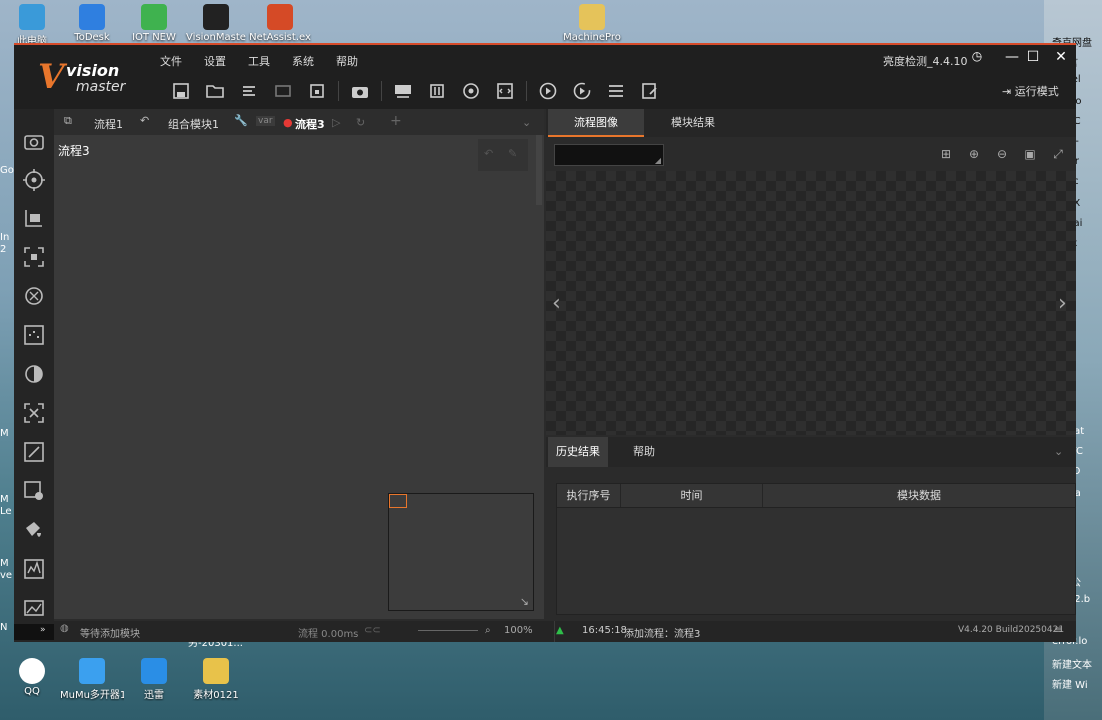 The width and height of the screenshot is (1102, 720). I want to click on play-icon, so click(548, 91).